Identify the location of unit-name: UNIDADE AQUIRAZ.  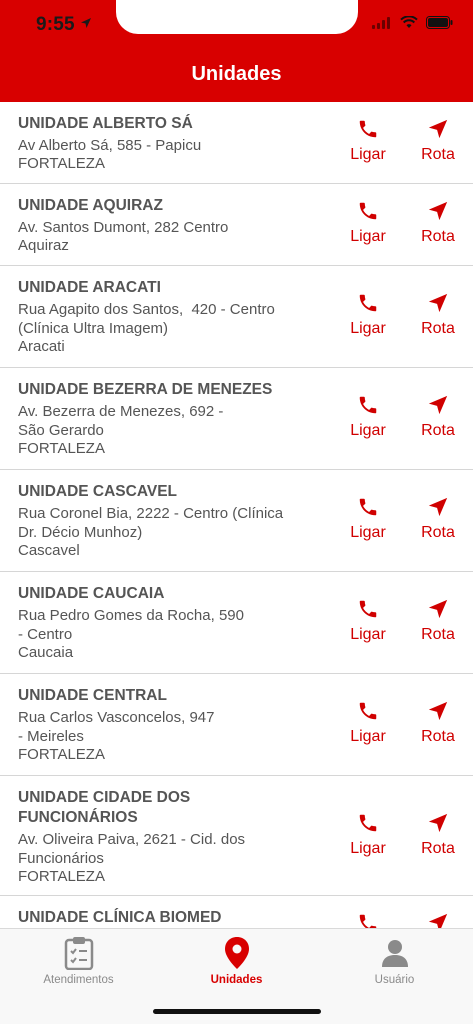
(90, 205).